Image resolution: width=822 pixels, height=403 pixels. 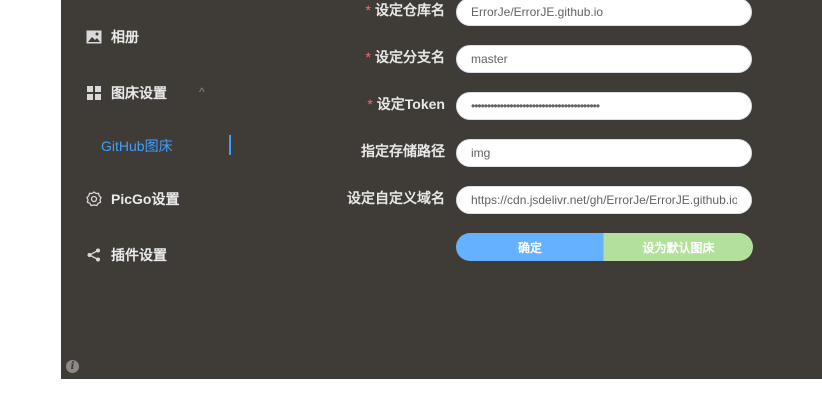 I want to click on sidebar-item-picgo: PicGo设置, so click(x=132, y=199).